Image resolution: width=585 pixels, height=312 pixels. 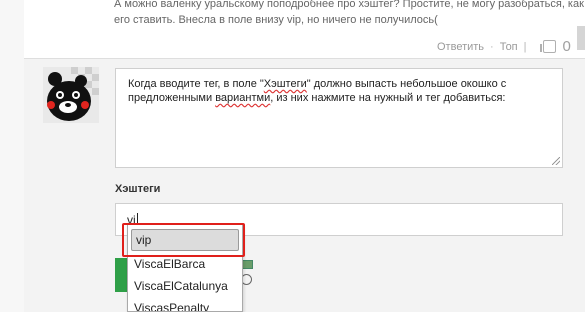 What do you see at coordinates (566, 46) in the screenshot?
I see `like-count: 0` at bounding box center [566, 46].